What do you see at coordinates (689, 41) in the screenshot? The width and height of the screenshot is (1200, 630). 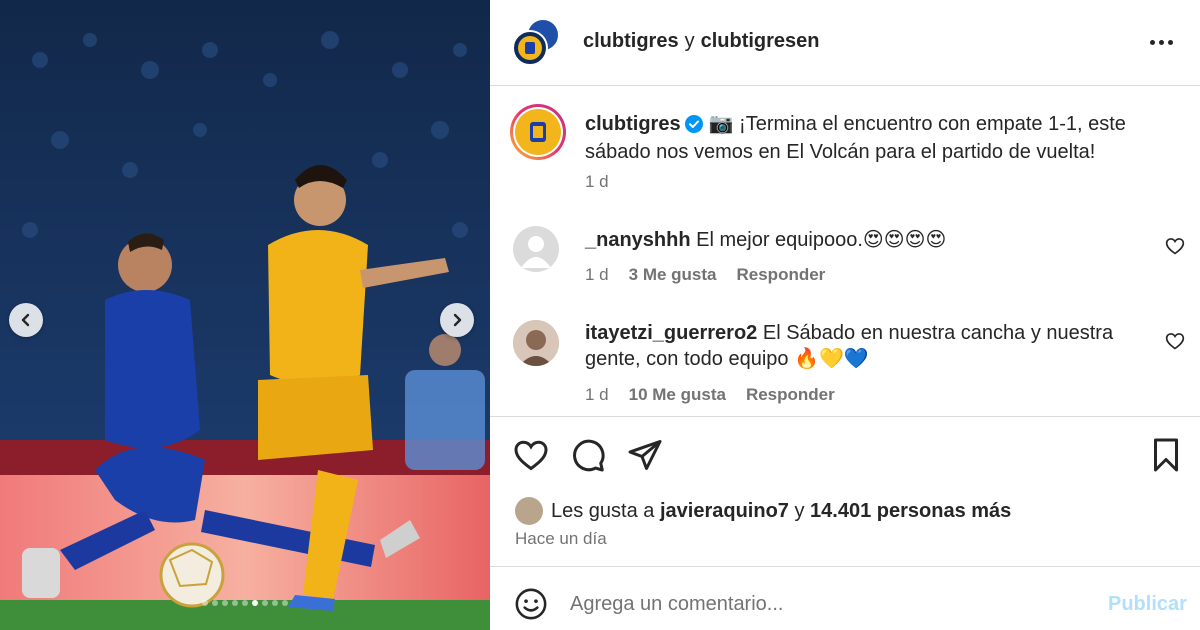 I see `joiner-text: y` at bounding box center [689, 41].